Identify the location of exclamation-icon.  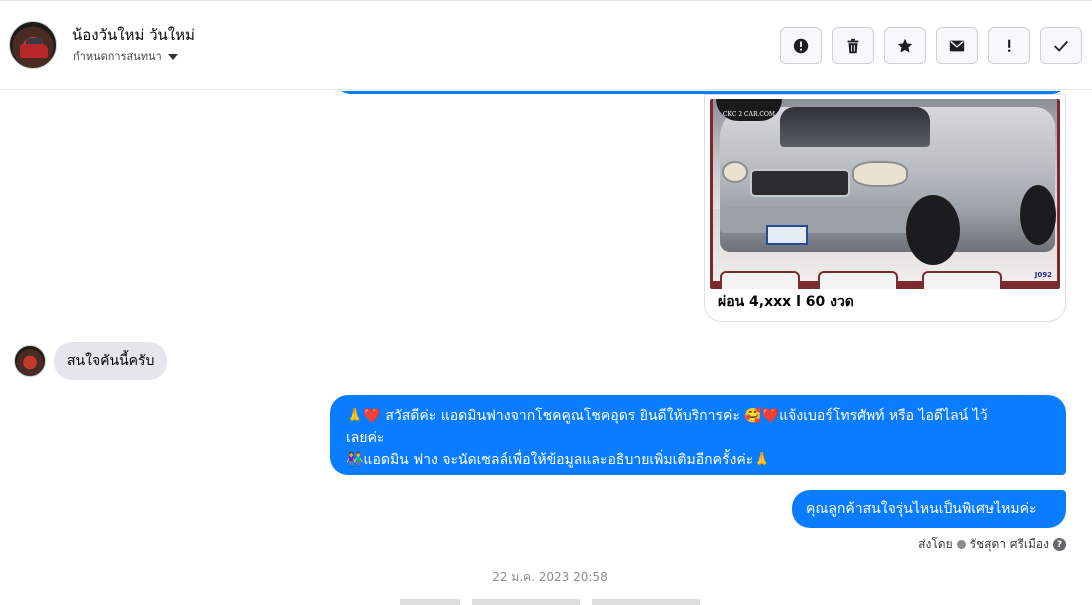
(1009, 45).